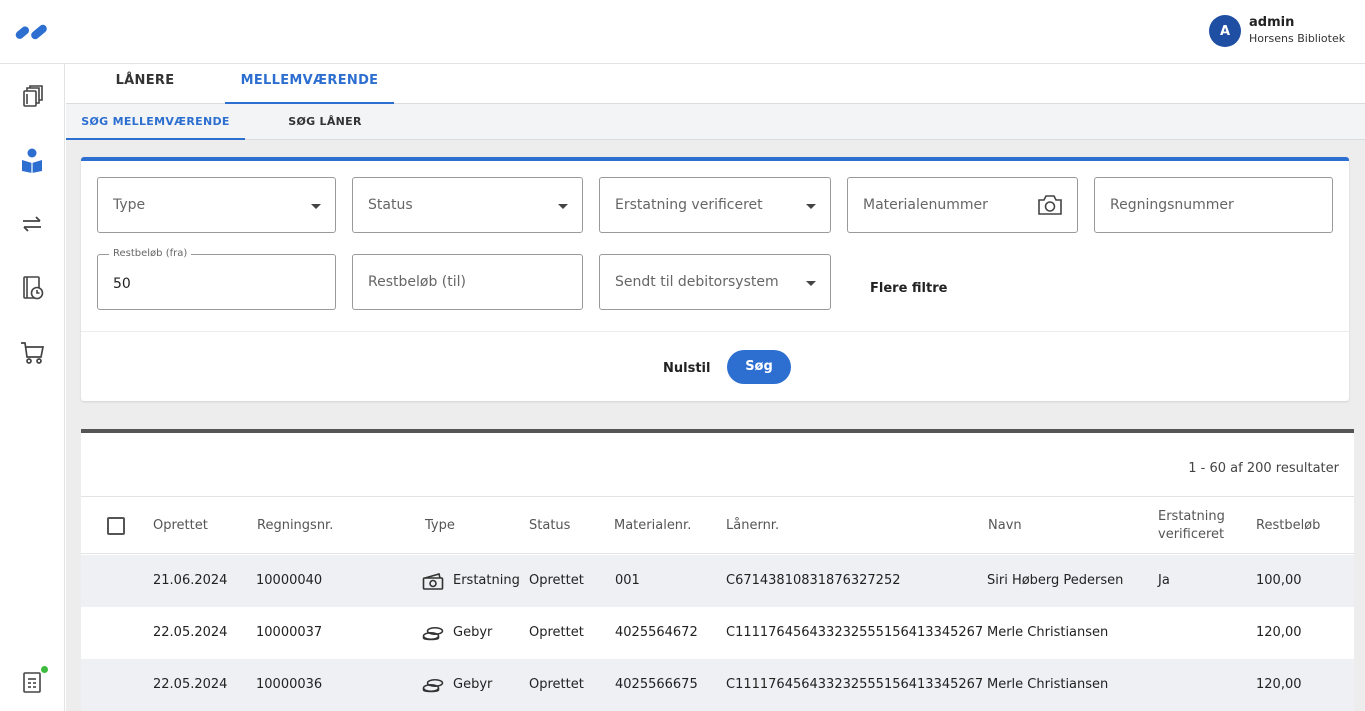  What do you see at coordinates (44, 669) in the screenshot?
I see `notification-dot` at bounding box center [44, 669].